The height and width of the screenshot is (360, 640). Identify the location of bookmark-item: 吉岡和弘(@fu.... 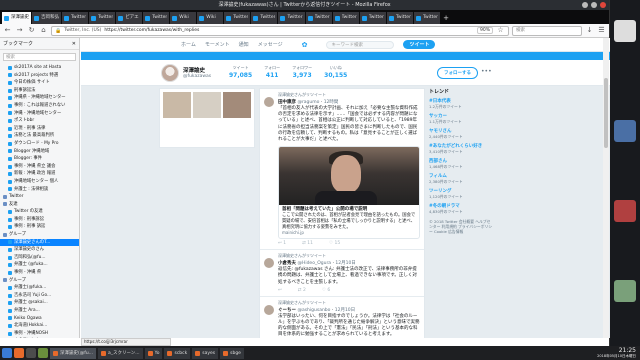
(39, 258).